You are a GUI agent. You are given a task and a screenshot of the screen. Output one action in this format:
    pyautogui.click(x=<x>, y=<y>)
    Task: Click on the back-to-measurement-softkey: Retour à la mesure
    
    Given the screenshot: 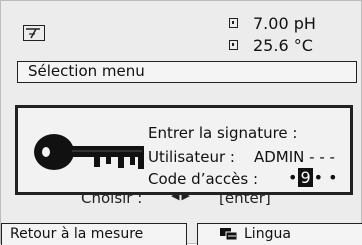 What is the action you would take?
    pyautogui.click(x=94, y=234)
    